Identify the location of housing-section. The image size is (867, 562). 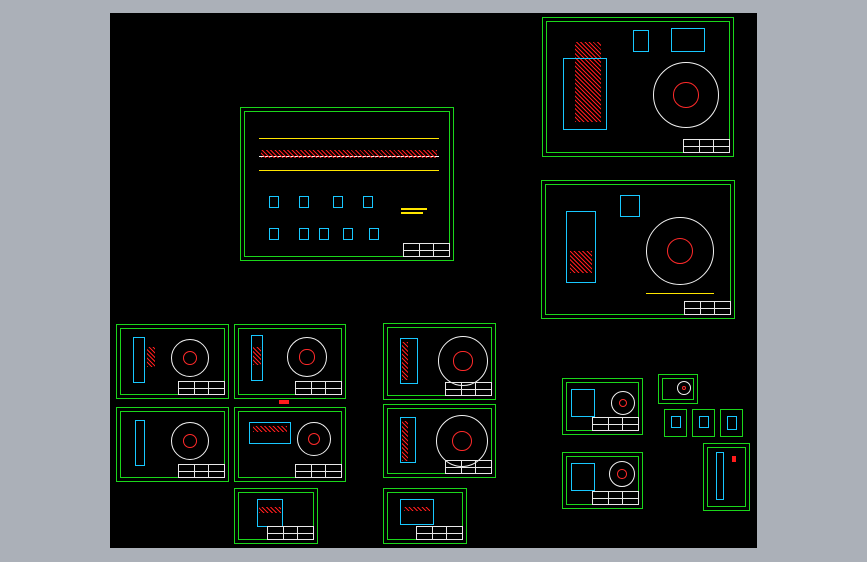
(581, 262).